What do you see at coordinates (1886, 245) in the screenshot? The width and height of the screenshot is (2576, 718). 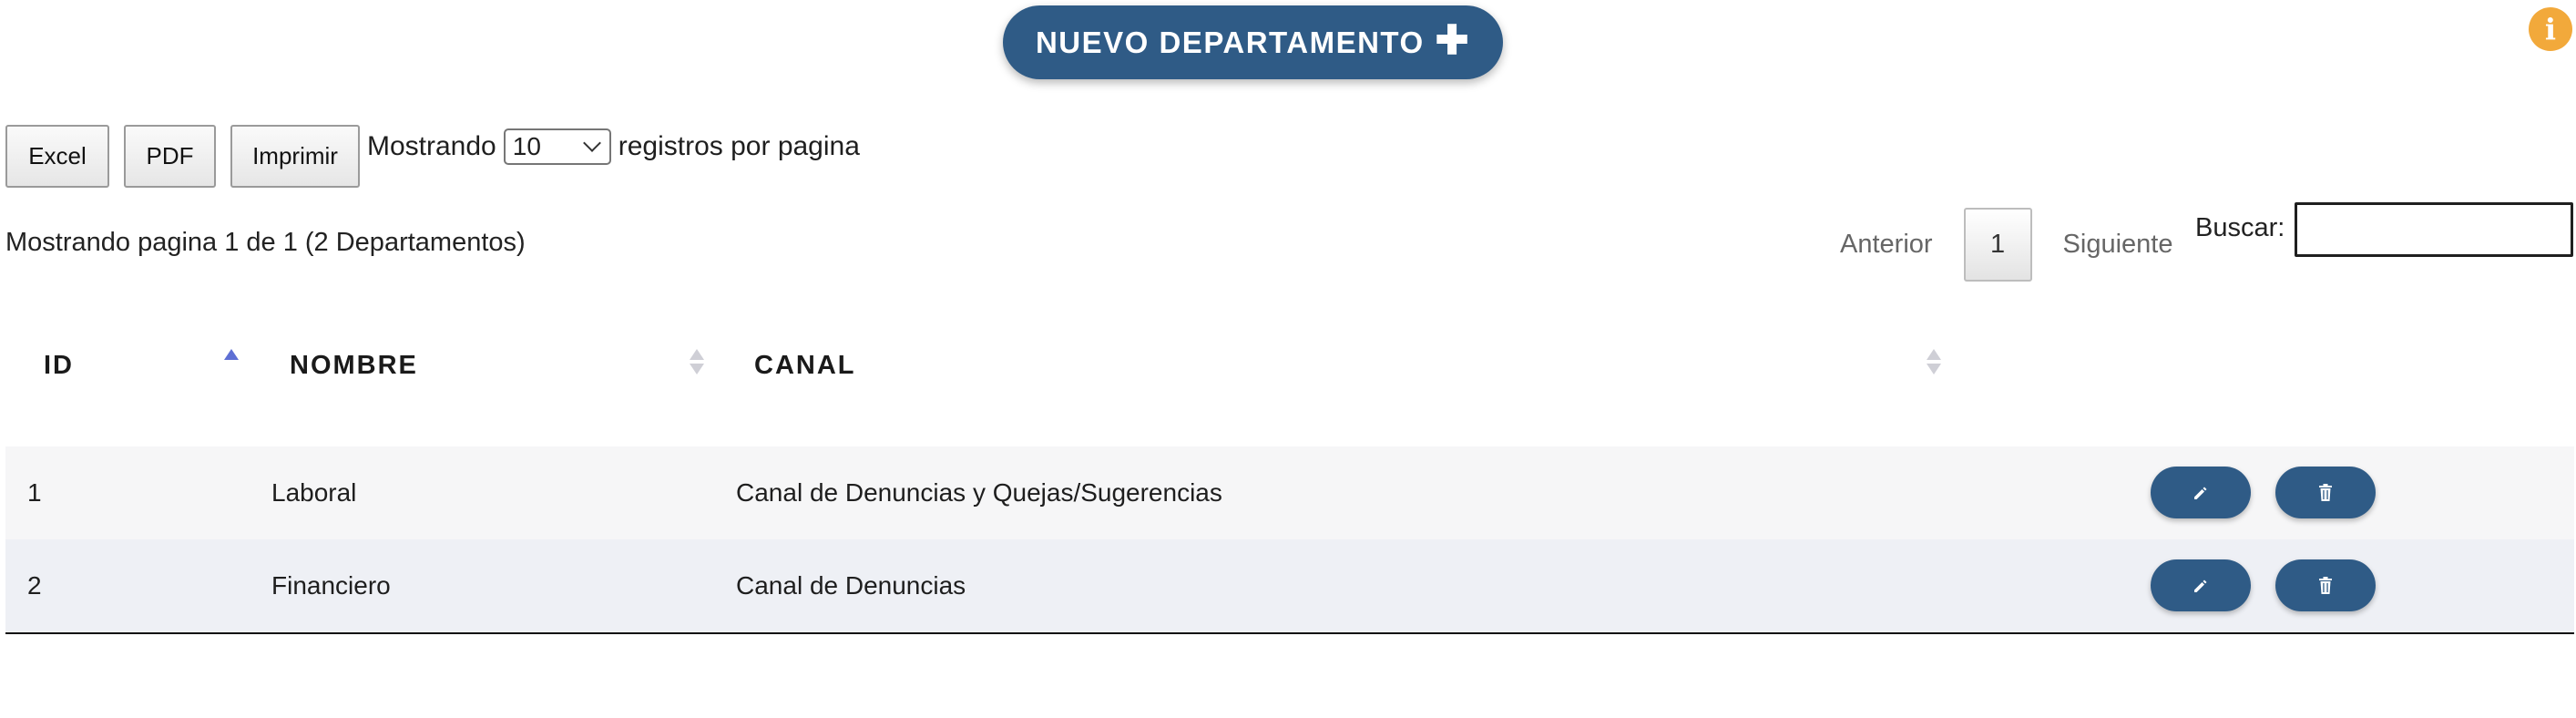 I see `prev-page-button: Anterior` at bounding box center [1886, 245].